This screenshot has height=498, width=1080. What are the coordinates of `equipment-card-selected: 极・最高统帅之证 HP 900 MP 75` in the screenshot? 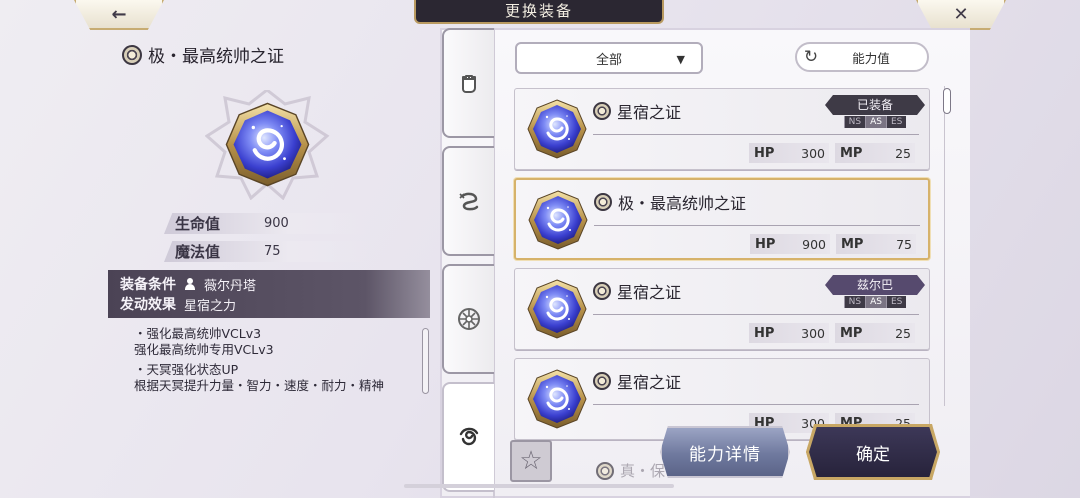 It's located at (722, 219).